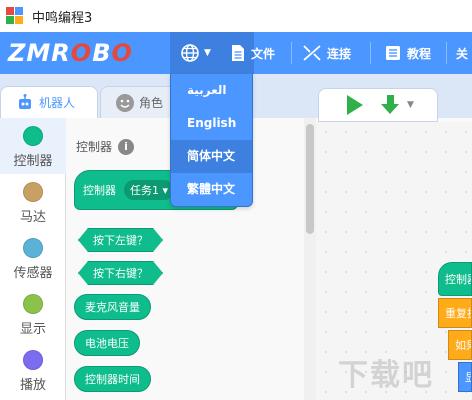 The image size is (472, 400). What do you see at coordinates (211, 189) in the screenshot?
I see `language-option-traditional-chinese: 繁體中文` at bounding box center [211, 189].